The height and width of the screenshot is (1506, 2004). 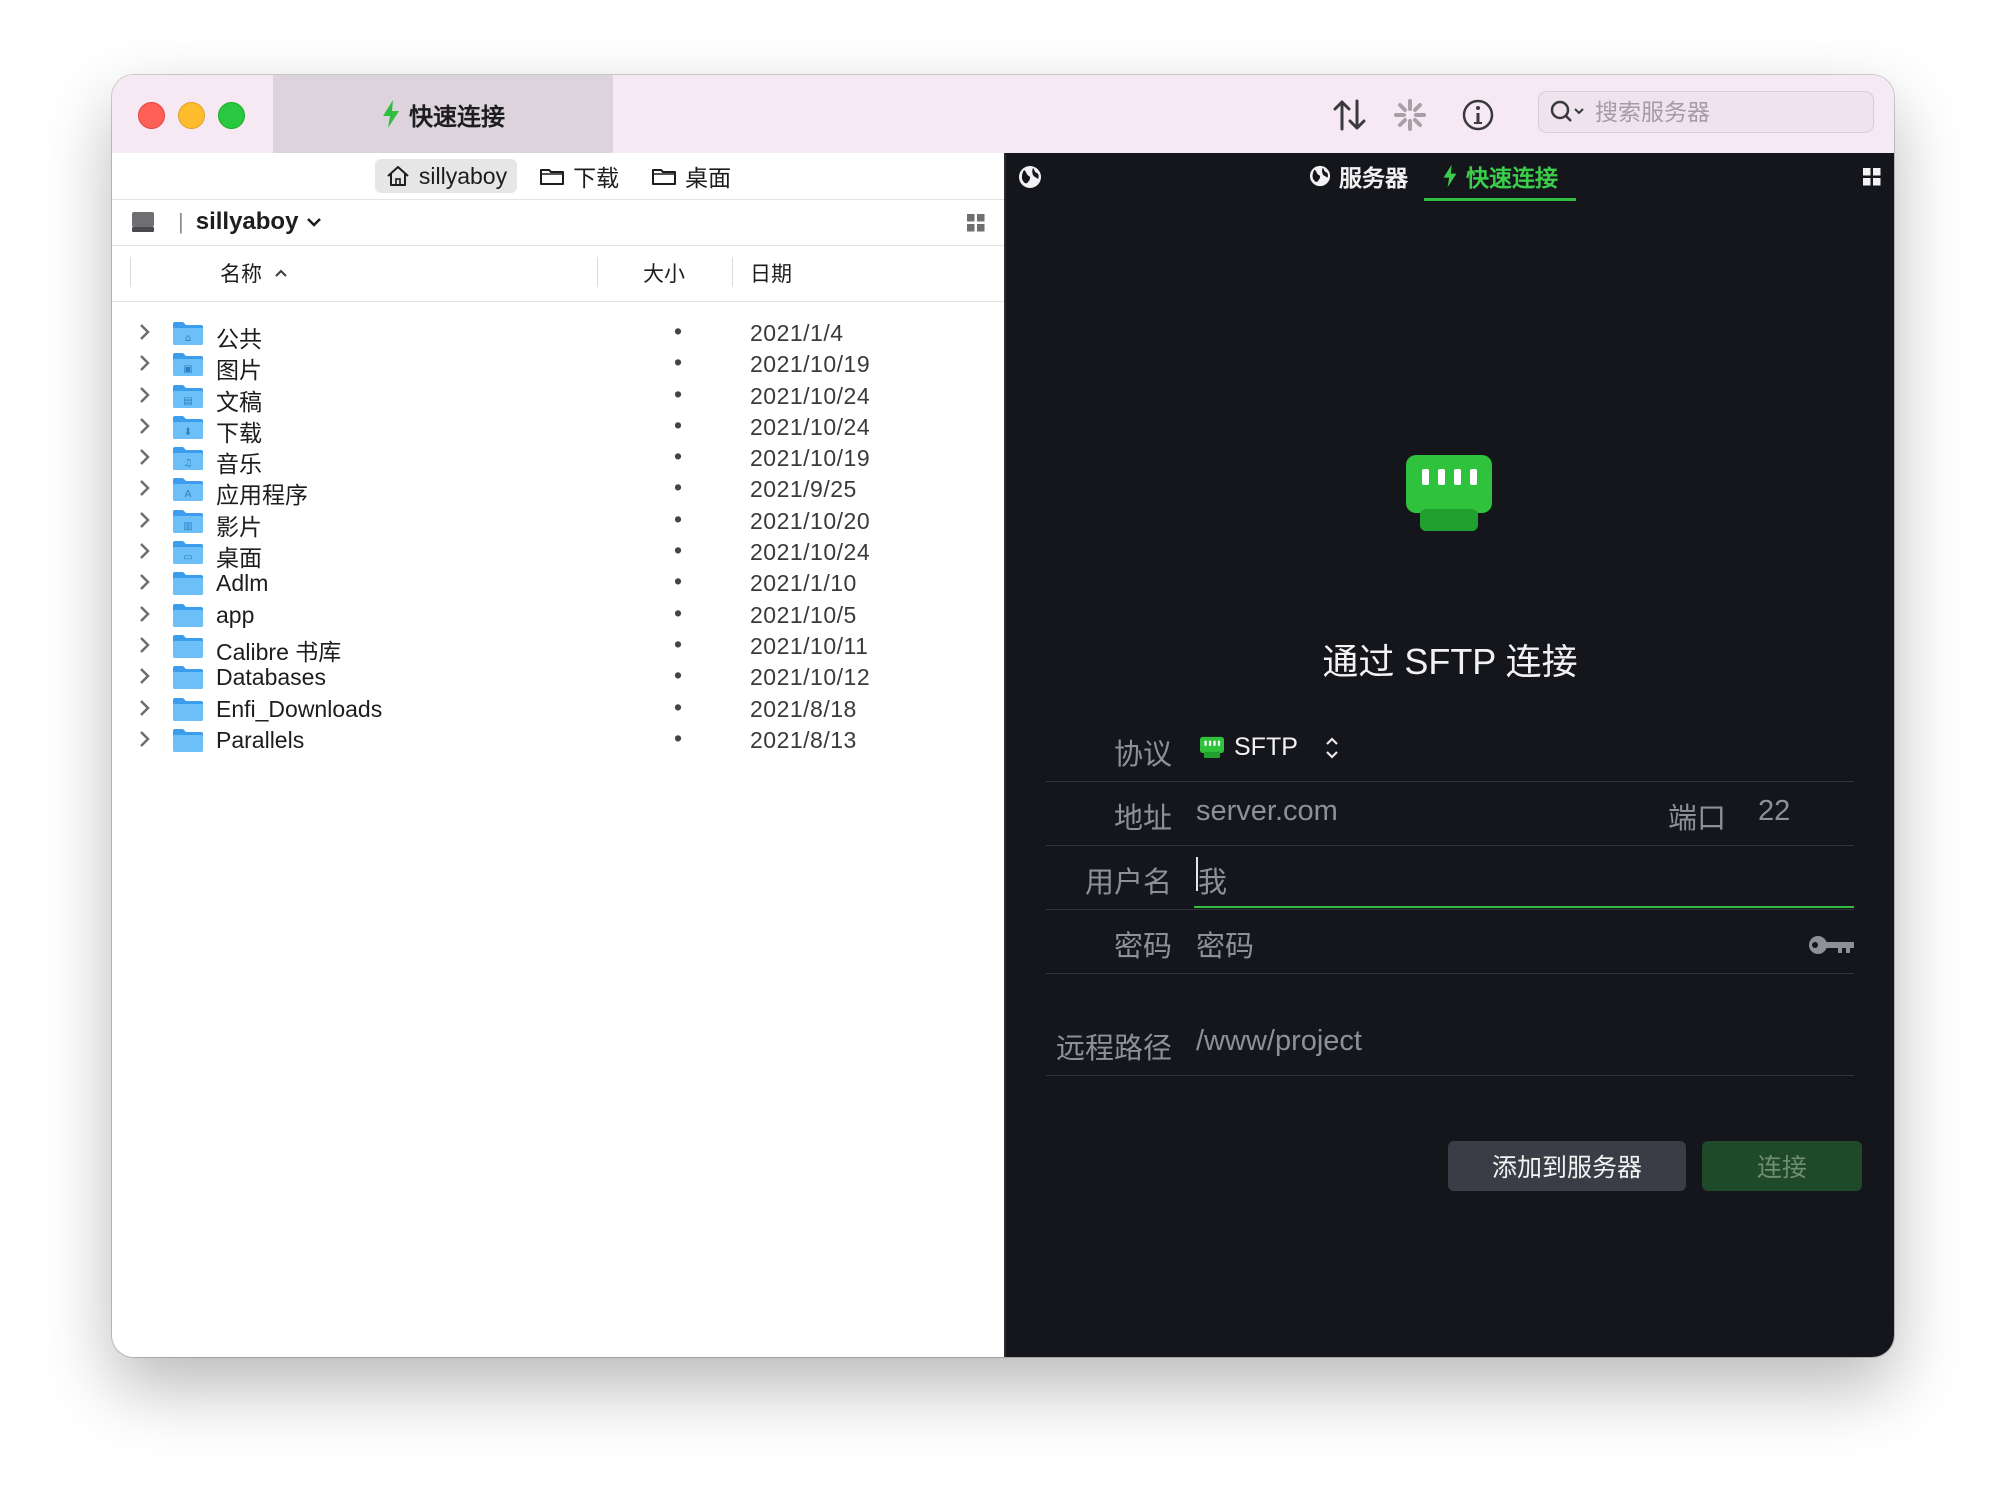 I want to click on tab-quick-connect: 快速连接, so click(x=443, y=114).